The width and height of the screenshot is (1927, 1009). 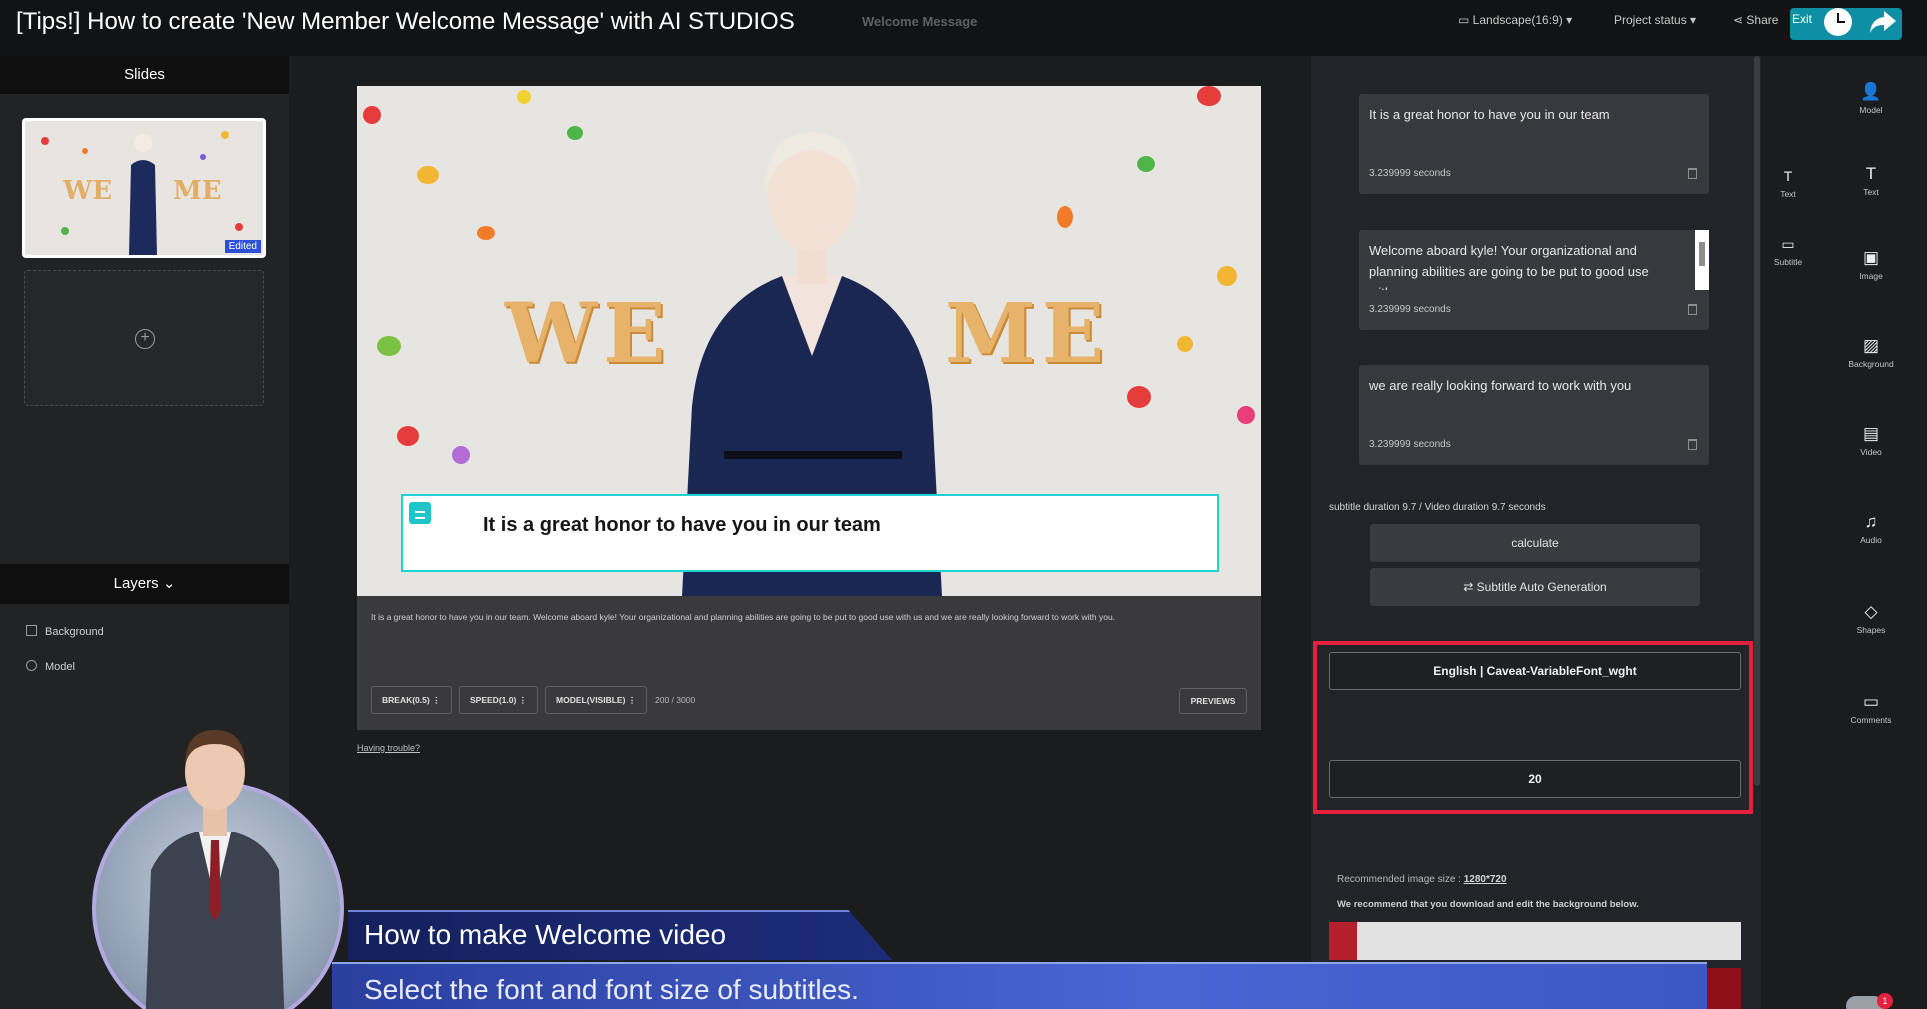 I want to click on slide-thumbnail-image: WE ME, so click(x=144, y=188).